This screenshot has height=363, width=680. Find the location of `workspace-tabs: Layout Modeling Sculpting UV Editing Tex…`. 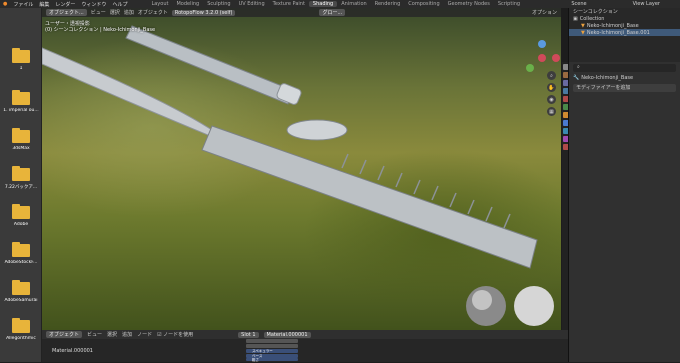

workspace-tabs: Layout Modeling Sculpting UV Editing Tex… is located at coordinates (335, 4).